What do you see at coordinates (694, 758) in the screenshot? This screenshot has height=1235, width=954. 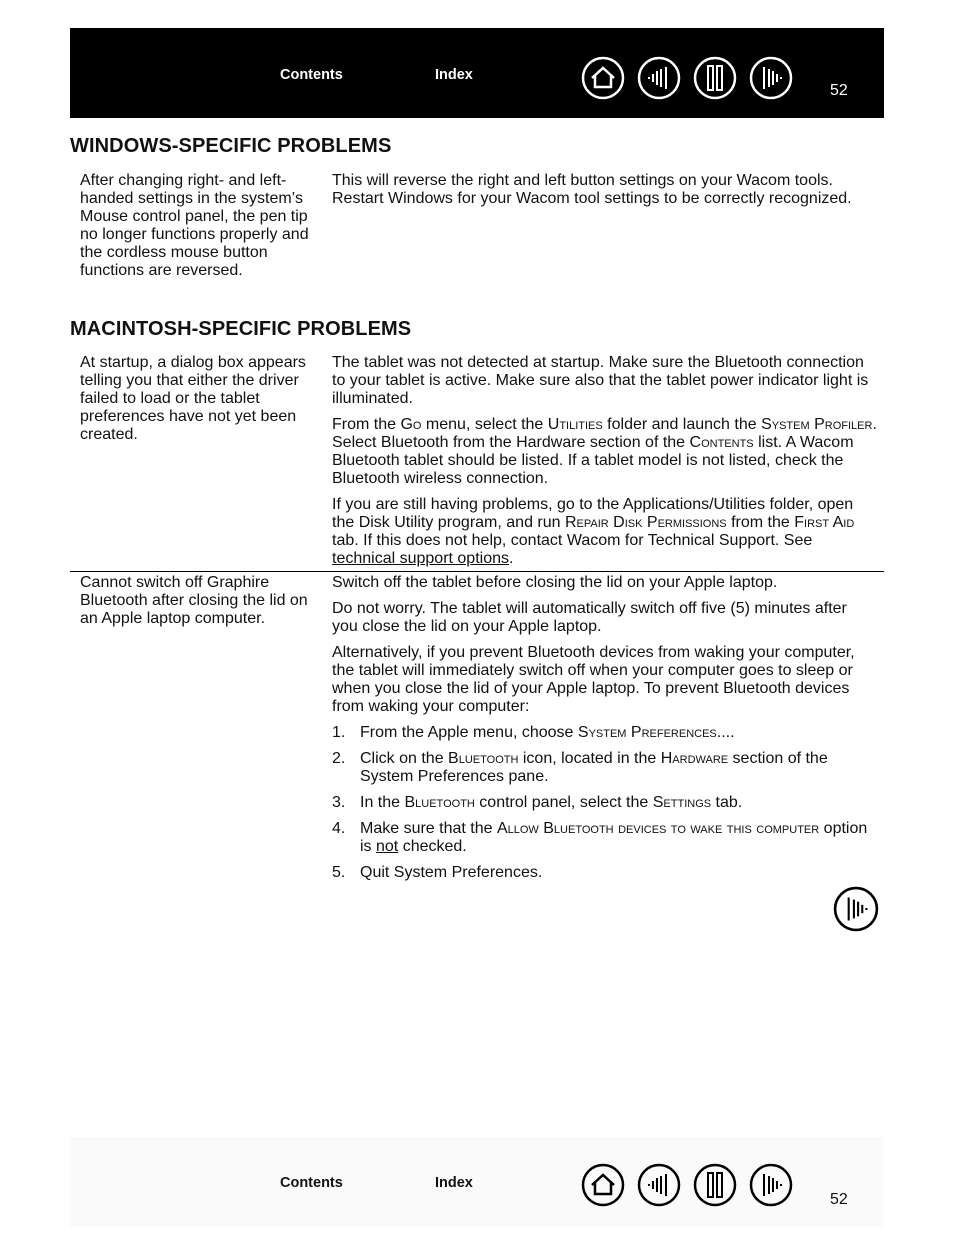 I see `section-name: Hardware` at bounding box center [694, 758].